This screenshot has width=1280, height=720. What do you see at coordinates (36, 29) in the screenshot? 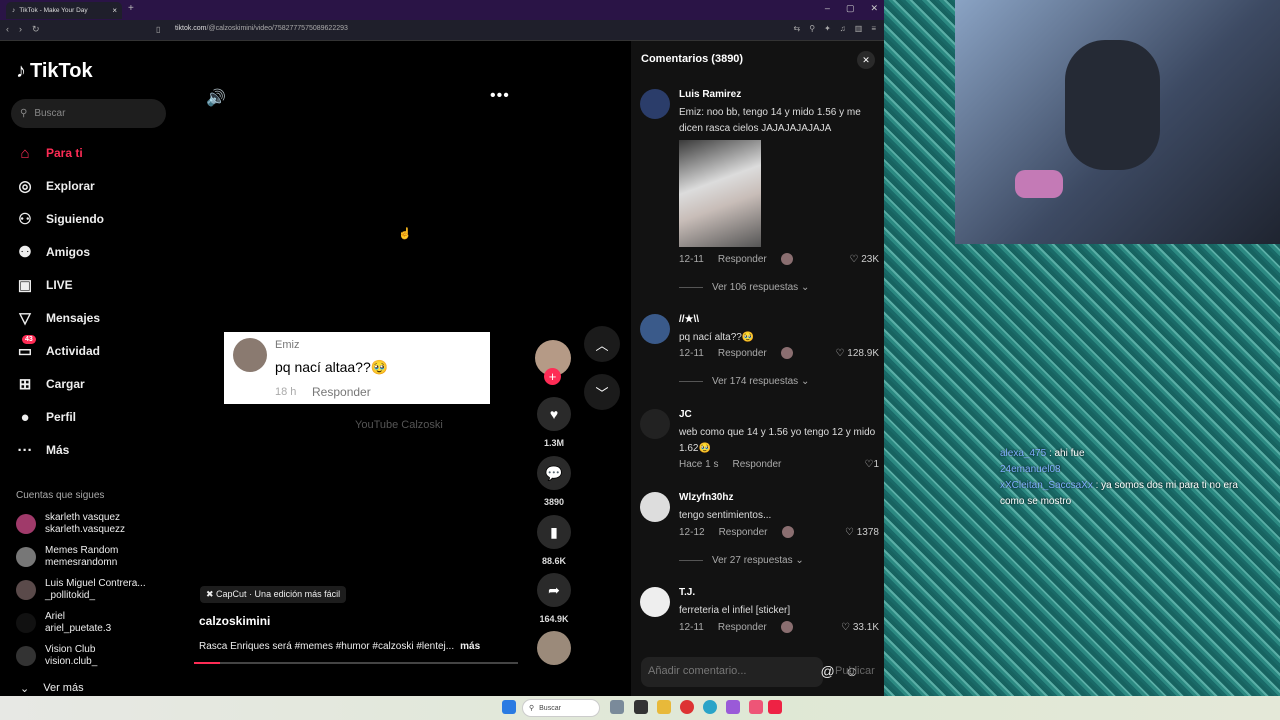
I see `reload-icon: ↻` at bounding box center [36, 29].